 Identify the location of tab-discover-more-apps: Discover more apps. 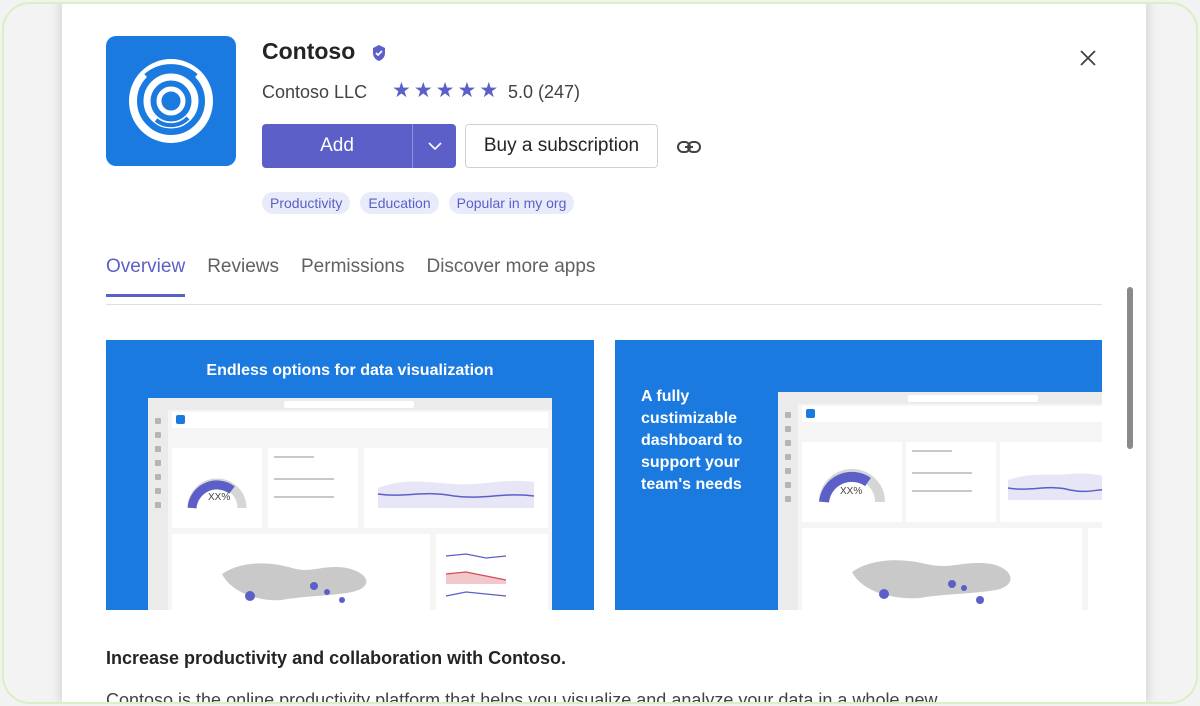
(510, 276).